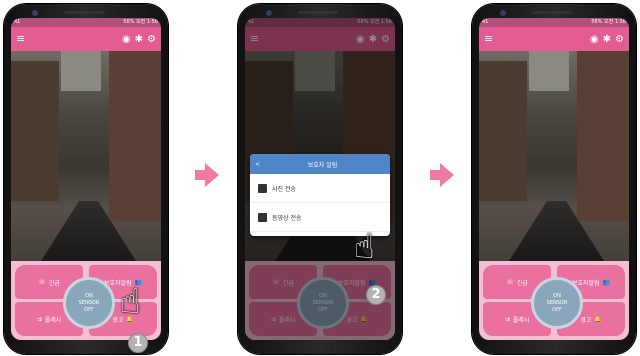  Describe the element at coordinates (376, 295) in the screenshot. I see `step-badge-2: 2` at that location.